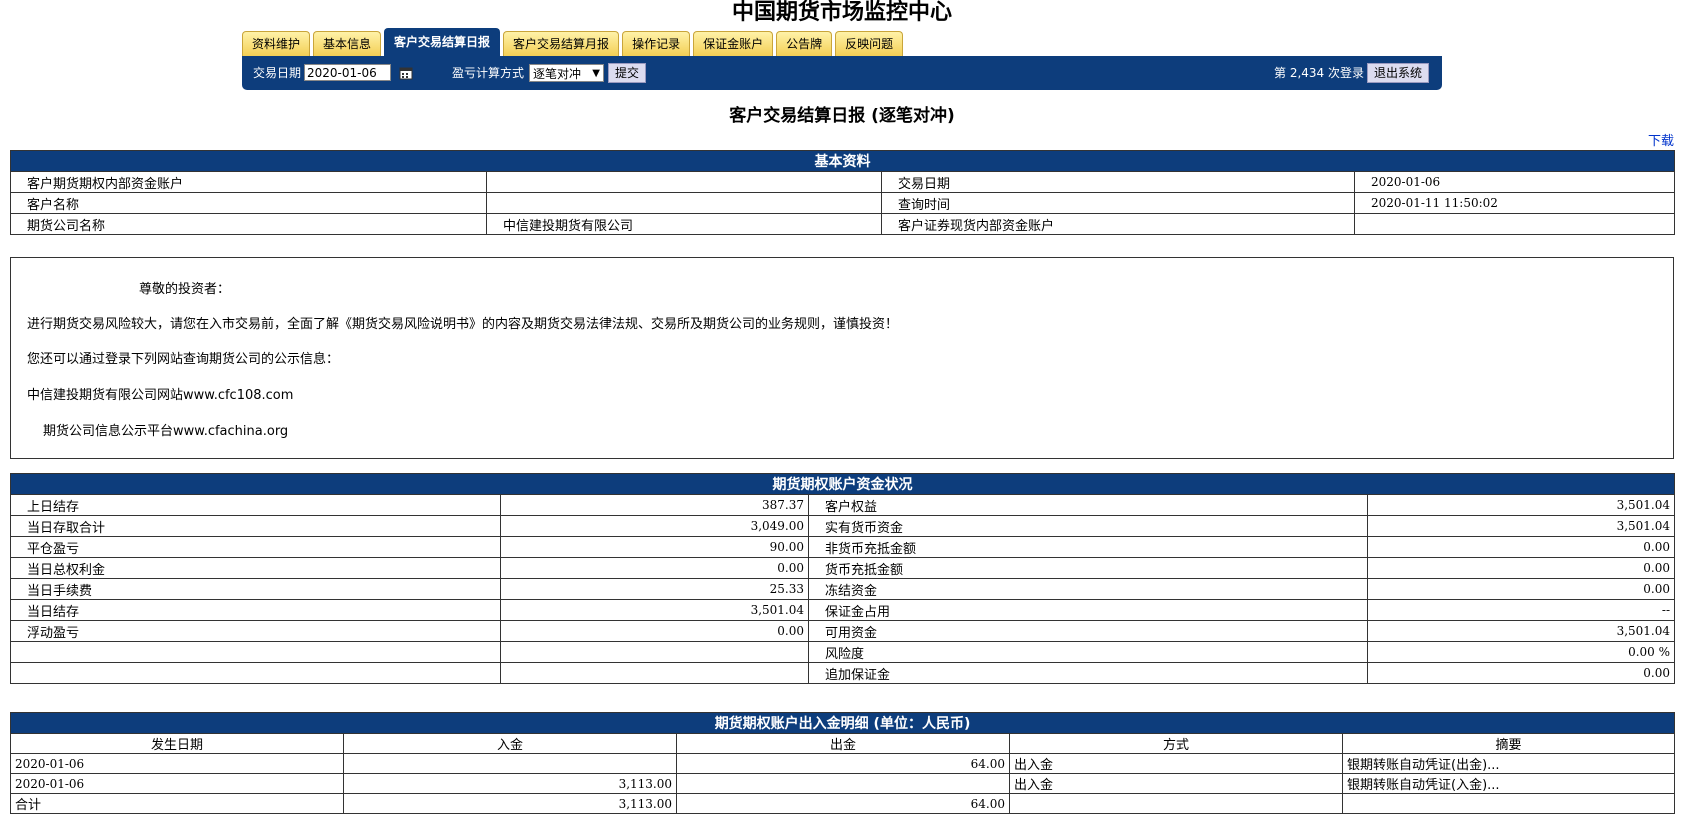 Image resolution: width=1684 pixels, height=814 pixels. What do you see at coordinates (843, 783) in the screenshot?
I see `cell-out` at bounding box center [843, 783].